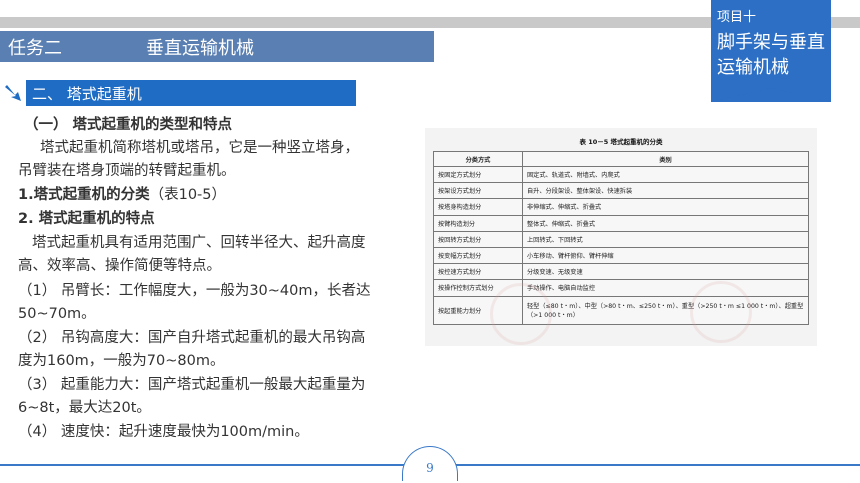 This screenshot has height=483, width=860. What do you see at coordinates (199, 148) in the screenshot?
I see `para1-line1: 塔式起重机简称塔机或塔吊，它是一种竖立塔身，` at bounding box center [199, 148].